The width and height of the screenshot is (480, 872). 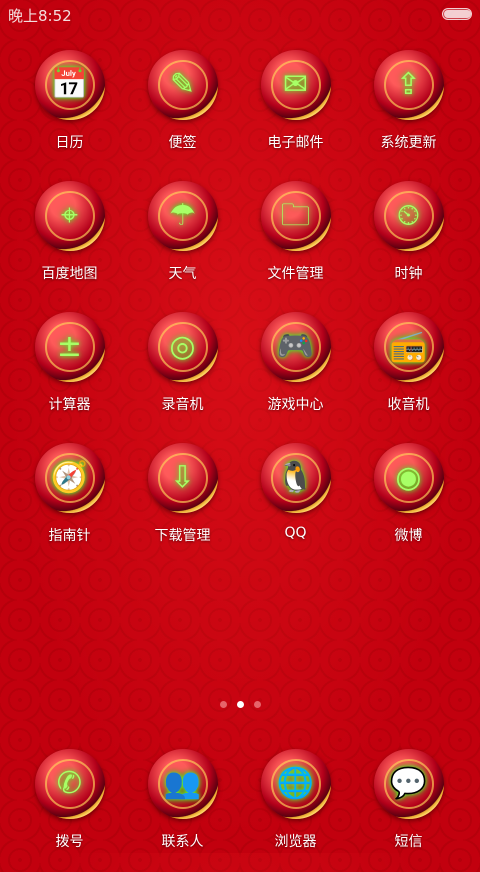 I want to click on app-game-center: 🎮 游戏中心, so click(x=295, y=369).